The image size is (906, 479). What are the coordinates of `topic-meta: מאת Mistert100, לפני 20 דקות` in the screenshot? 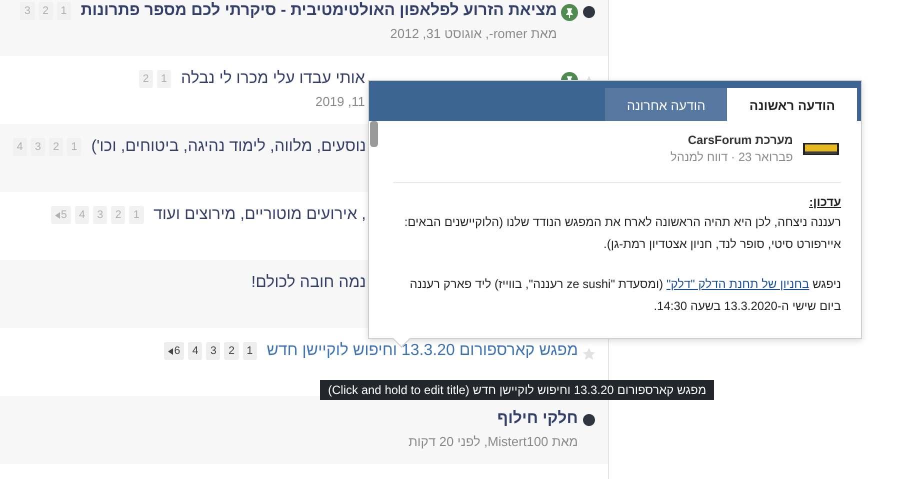 It's located at (493, 441).